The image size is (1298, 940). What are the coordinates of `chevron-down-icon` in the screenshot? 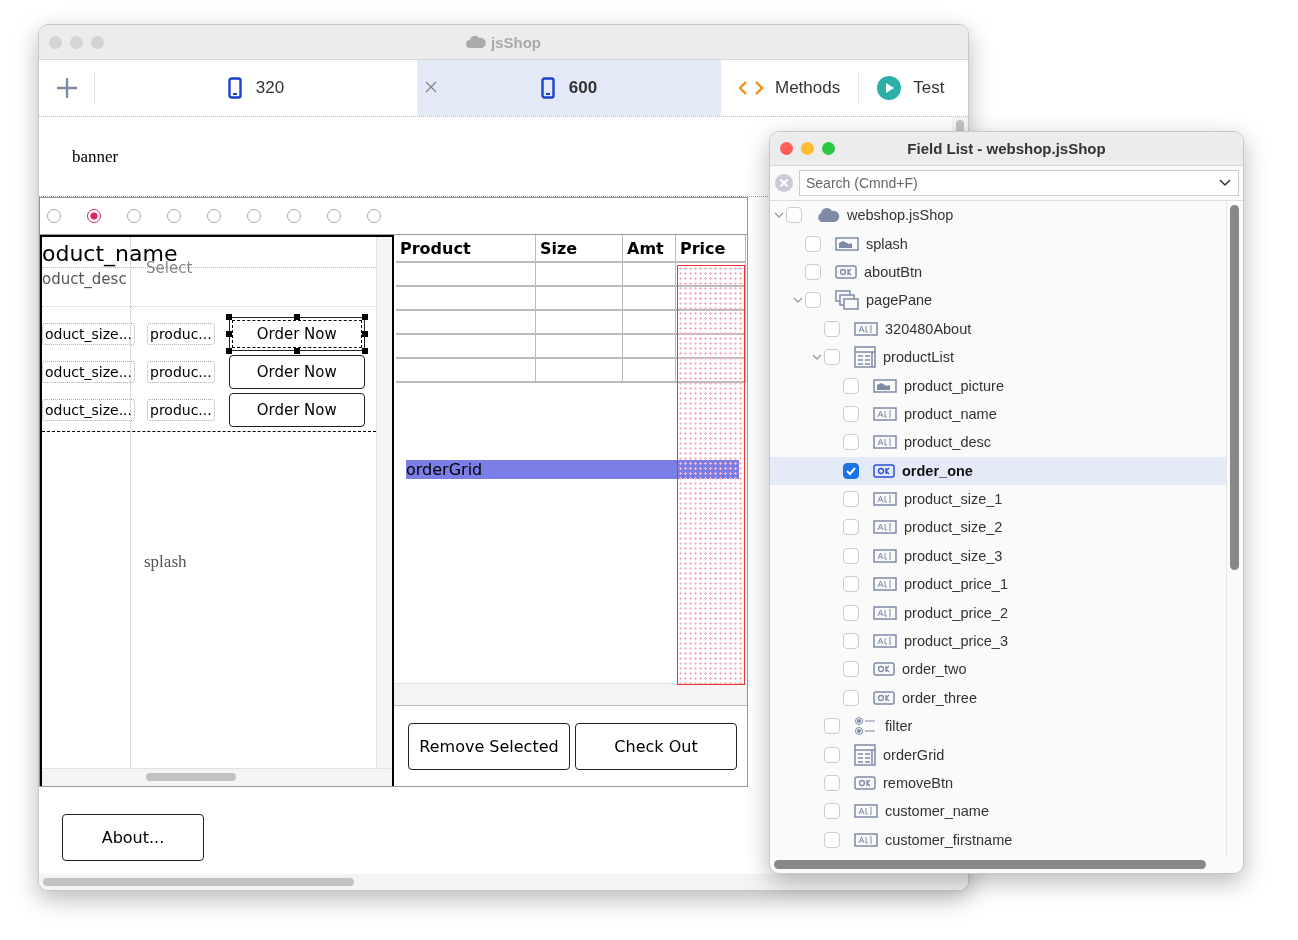 It's located at (1225, 183).